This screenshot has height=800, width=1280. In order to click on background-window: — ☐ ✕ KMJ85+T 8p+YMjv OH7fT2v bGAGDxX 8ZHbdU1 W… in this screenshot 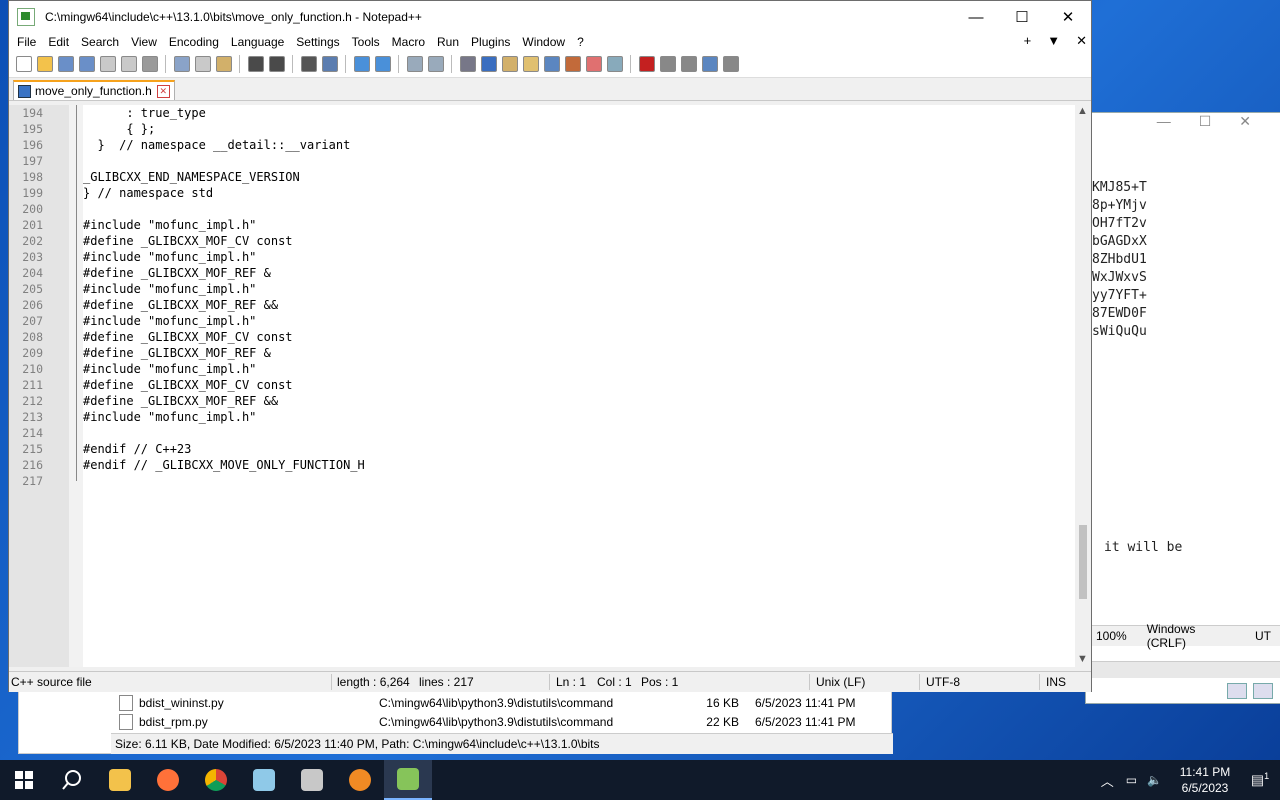, I will do `click(1182, 408)`.